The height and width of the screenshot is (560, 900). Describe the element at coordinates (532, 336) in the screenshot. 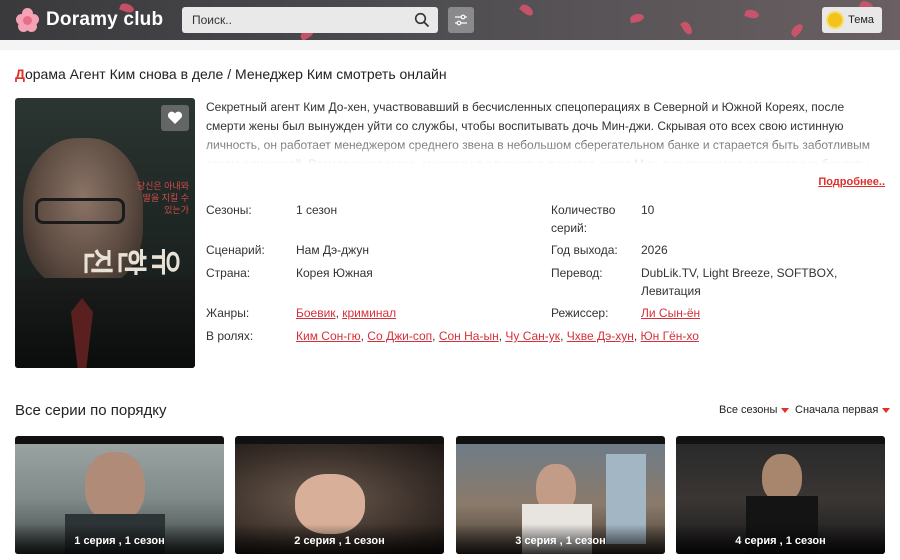

I see `actor-link: Чу Сан-ук` at that location.